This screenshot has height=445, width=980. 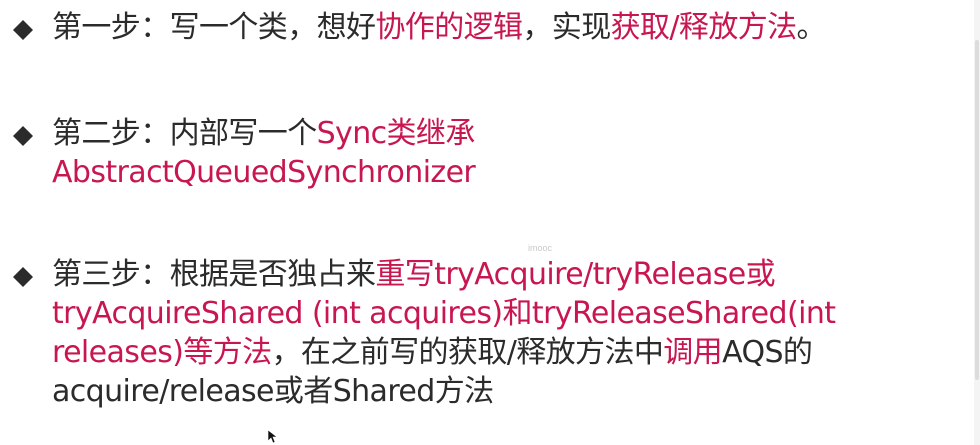 I want to click on watermark-text: imooc, so click(x=540, y=248).